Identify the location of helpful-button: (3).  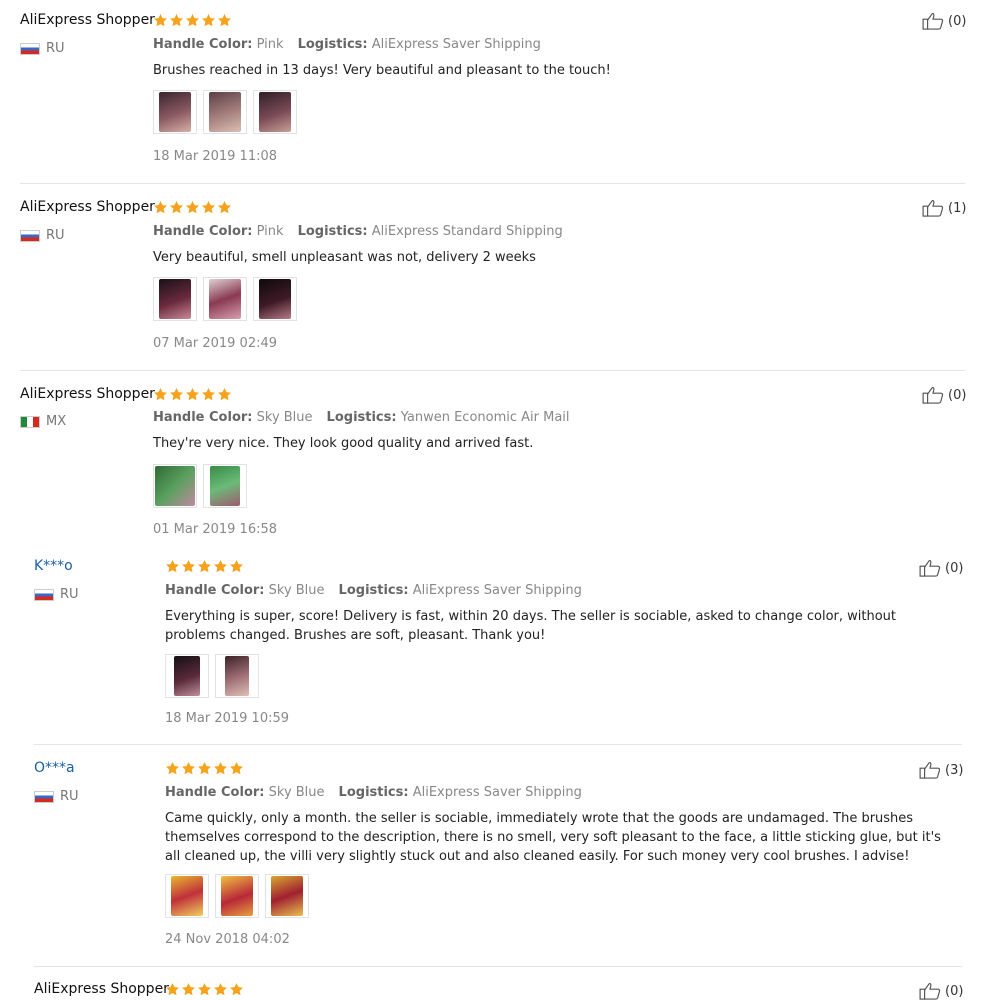
(941, 770).